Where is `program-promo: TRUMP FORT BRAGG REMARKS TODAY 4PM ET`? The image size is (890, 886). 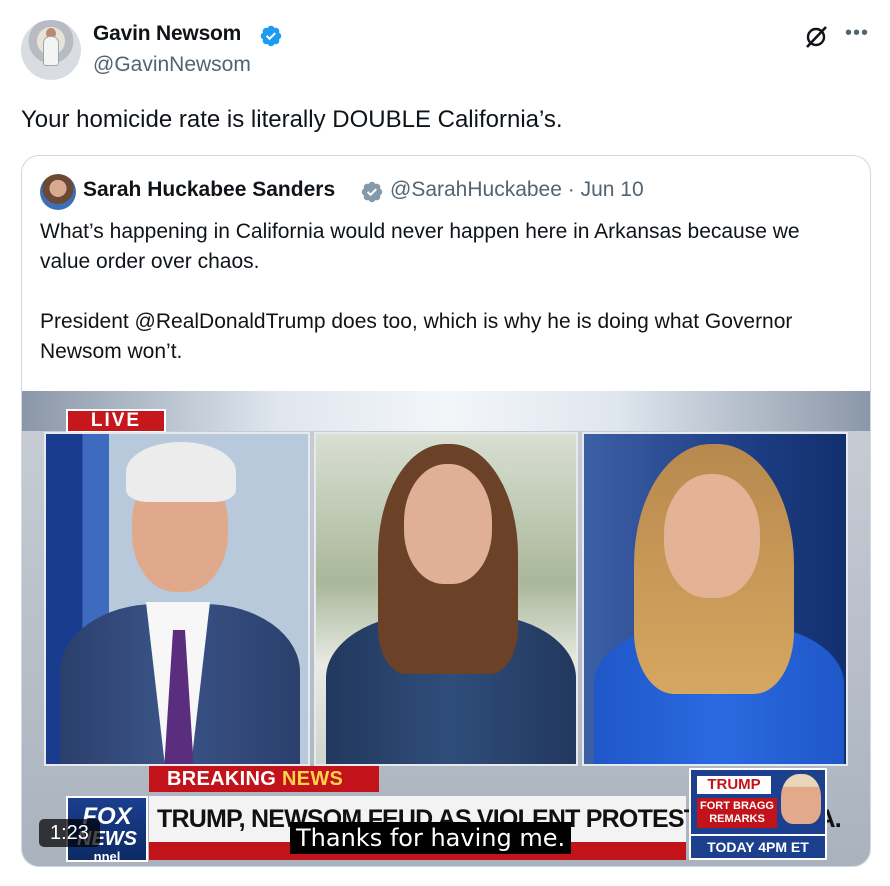 program-promo: TRUMP FORT BRAGG REMARKS TODAY 4PM ET is located at coordinates (758, 814).